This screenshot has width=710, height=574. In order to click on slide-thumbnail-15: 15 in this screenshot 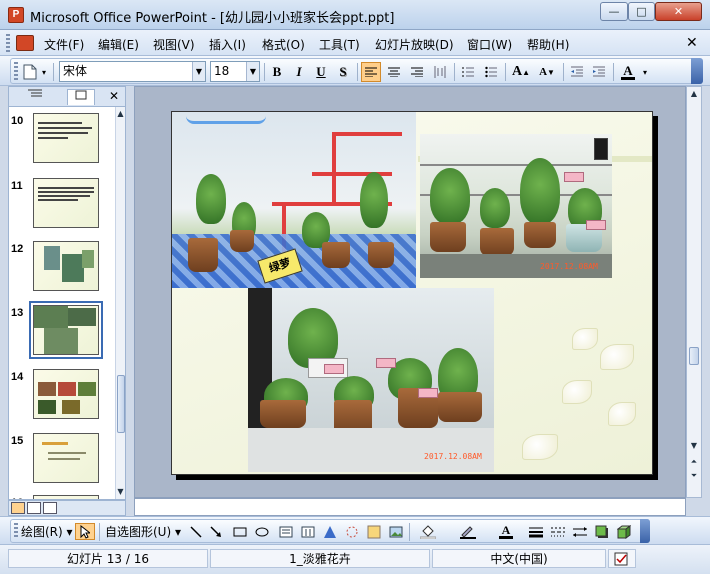, I will do `click(62, 463)`.